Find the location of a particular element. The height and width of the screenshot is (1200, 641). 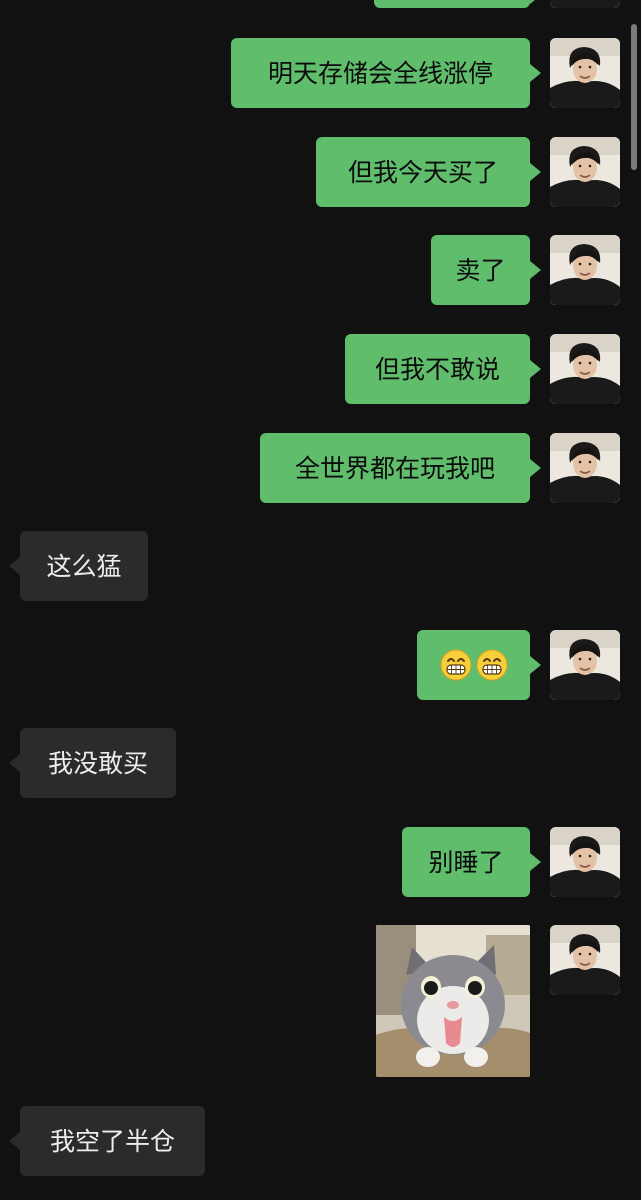

message-bubble-incoming: 我空了半仓 is located at coordinates (107, 1141).